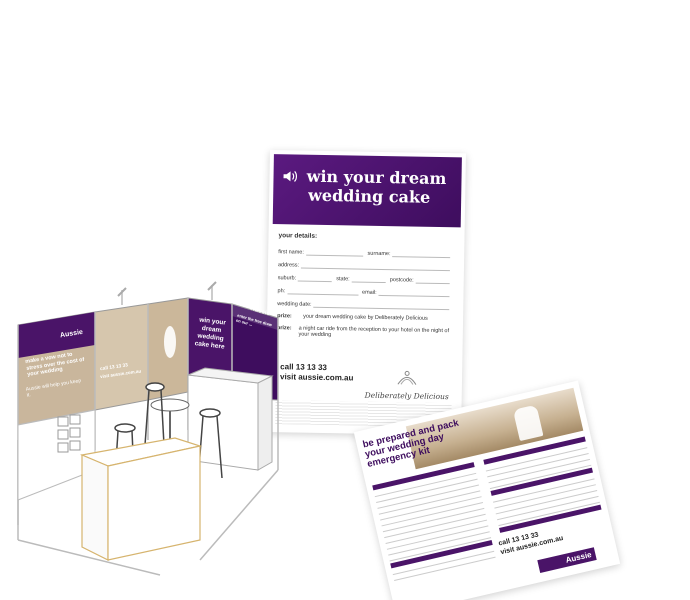  What do you see at coordinates (170, 342) in the screenshot?
I see `bride-figure` at bounding box center [170, 342].